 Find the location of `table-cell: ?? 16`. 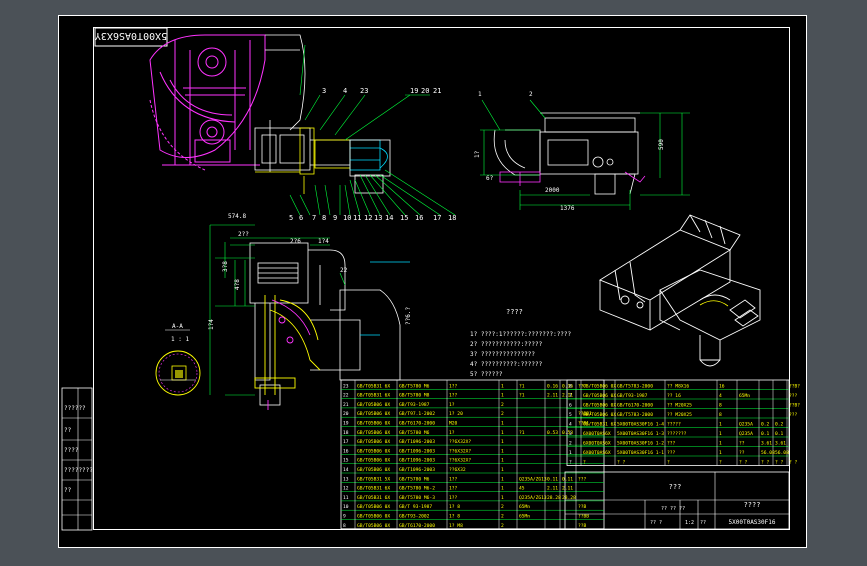

table-cell: ?? 16 is located at coordinates (674, 396).